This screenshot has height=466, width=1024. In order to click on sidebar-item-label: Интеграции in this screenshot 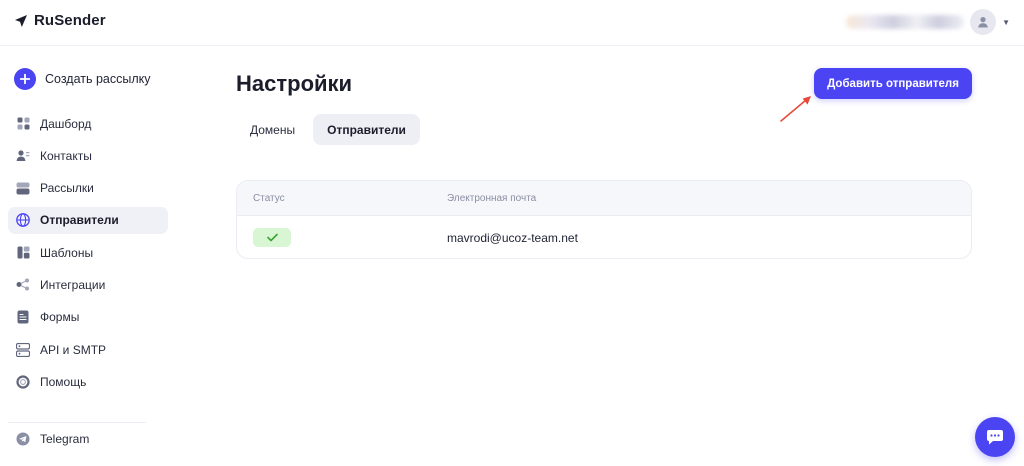, I will do `click(73, 284)`.